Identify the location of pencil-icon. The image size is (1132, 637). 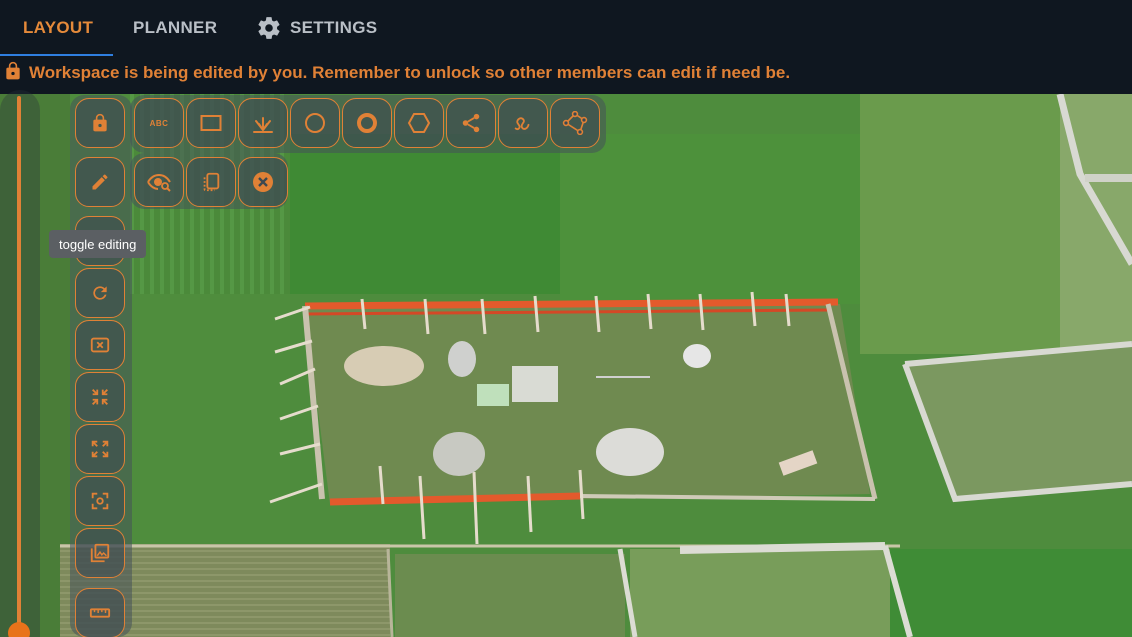
(100, 182).